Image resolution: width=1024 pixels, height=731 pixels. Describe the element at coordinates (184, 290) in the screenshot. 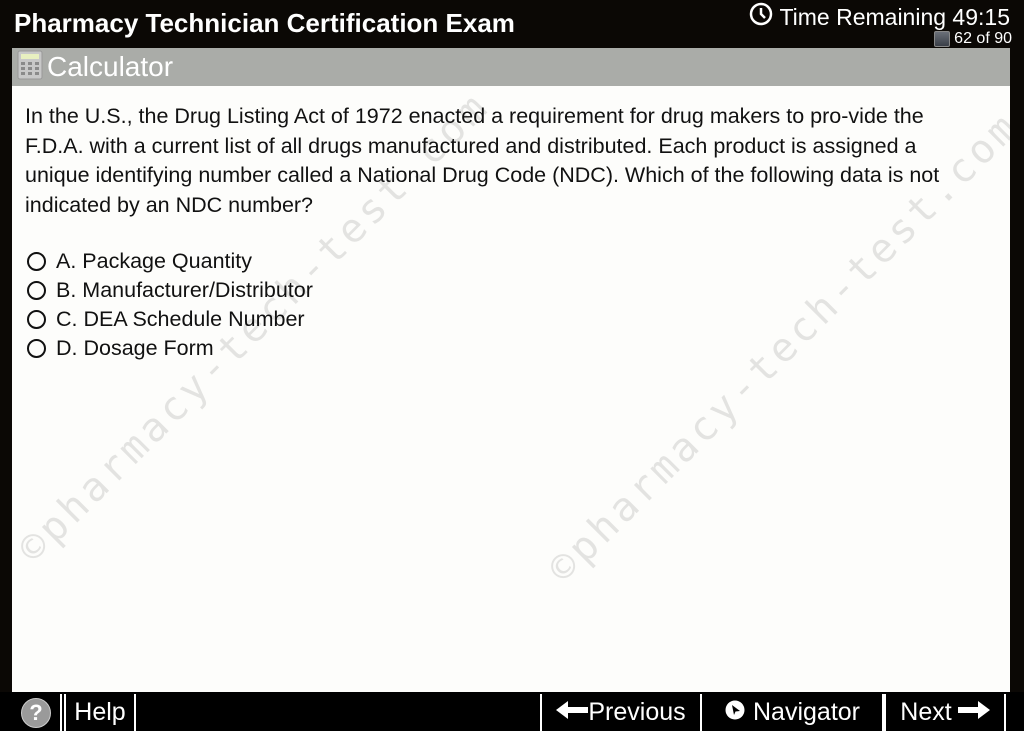

I see `answer-label: B. Manufacturer/Distributor` at that location.